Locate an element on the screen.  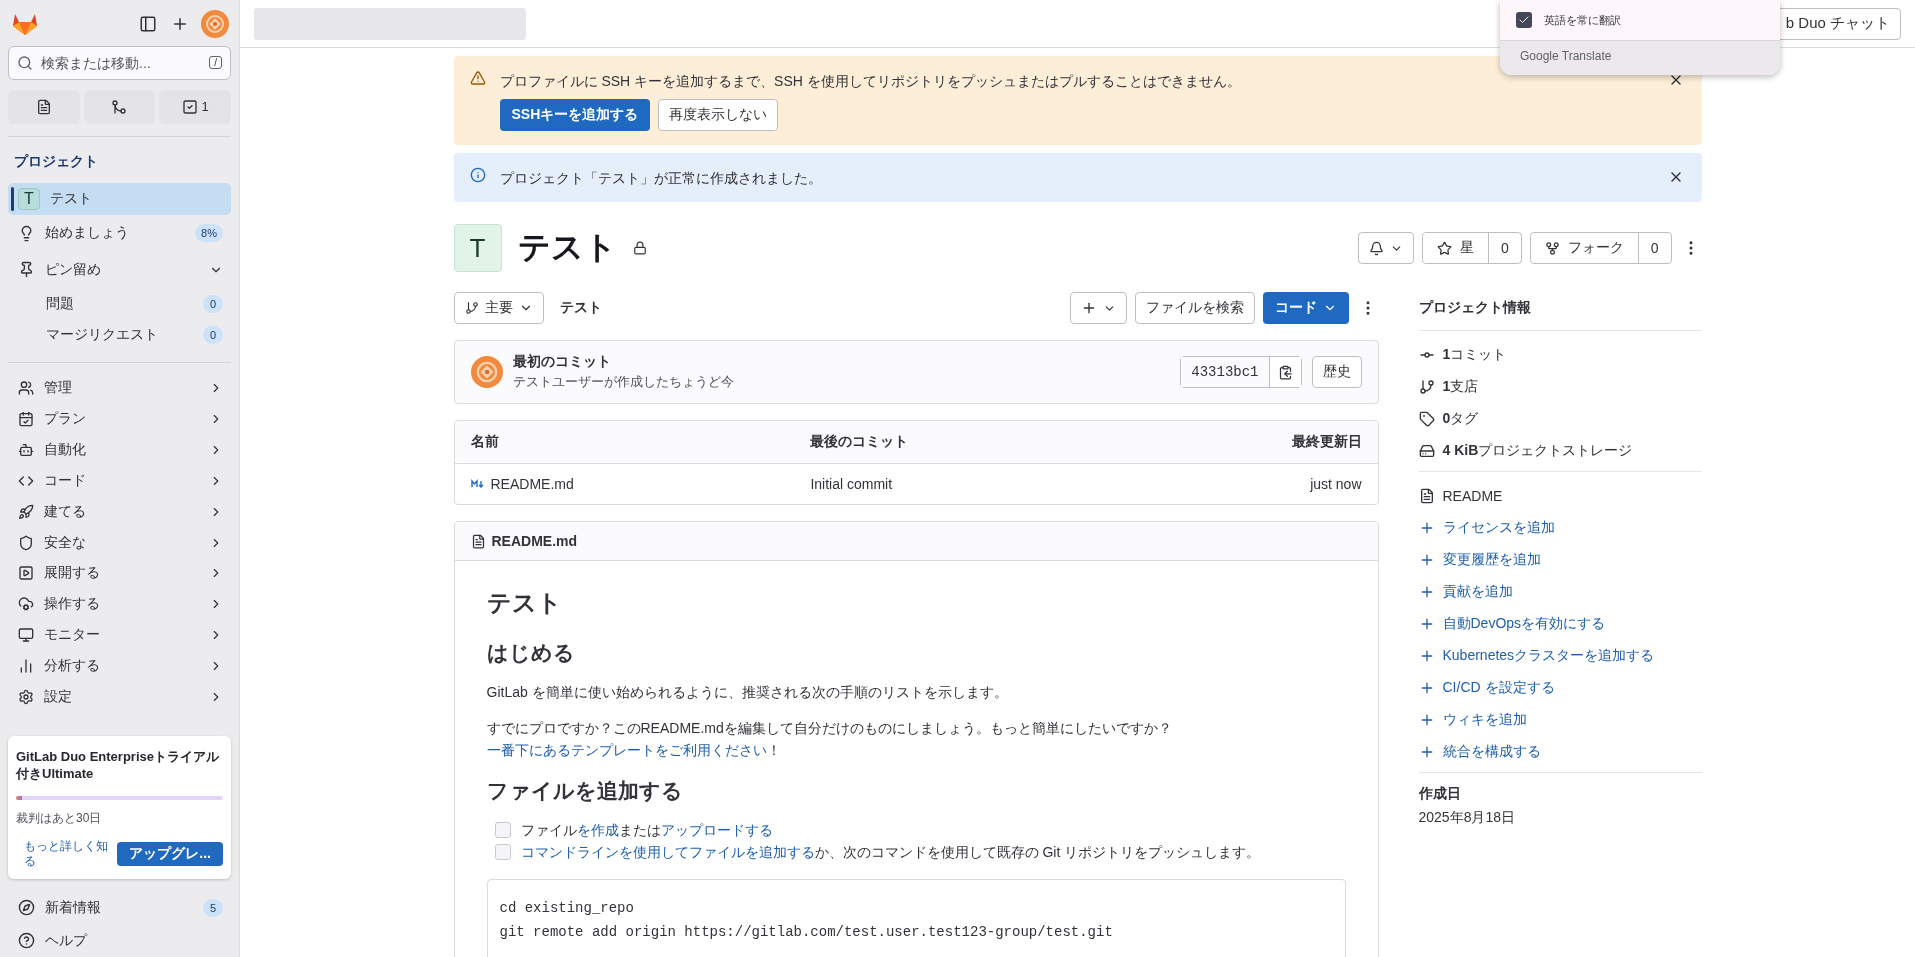
check-icon is located at coordinates (1524, 20).